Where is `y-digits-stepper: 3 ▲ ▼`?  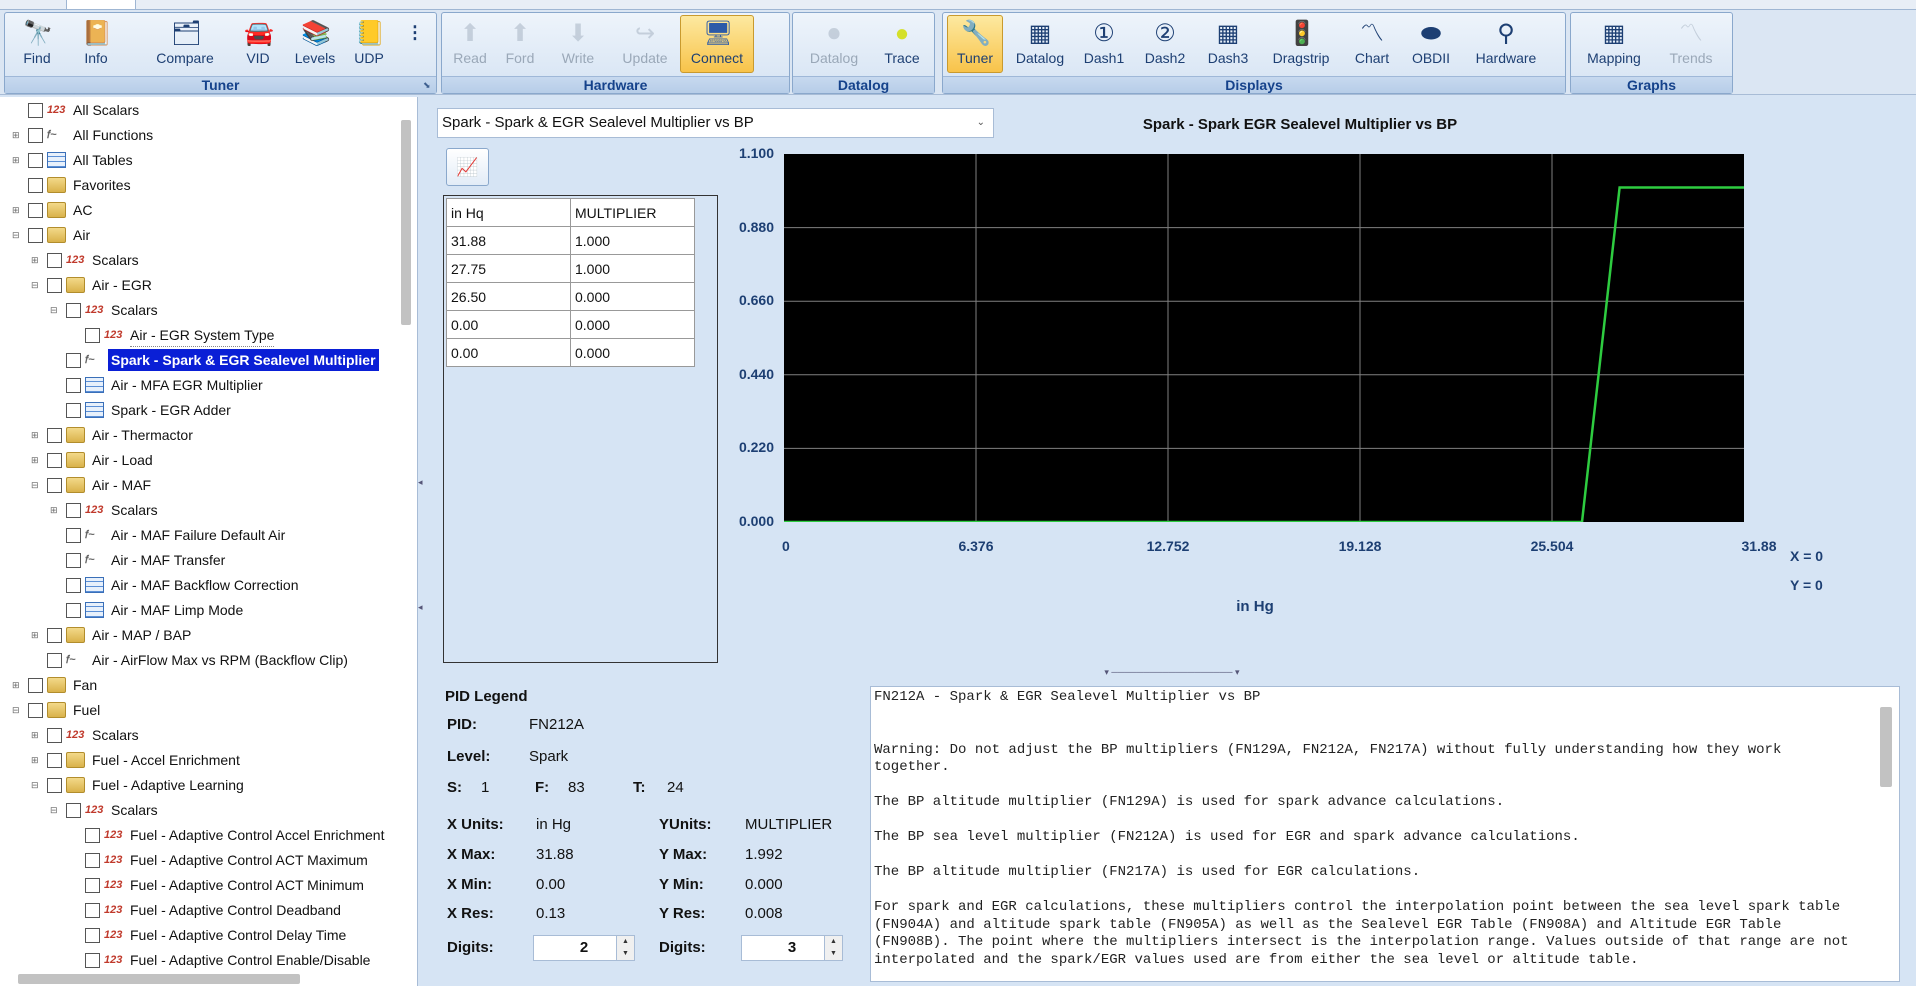 y-digits-stepper: 3 ▲ ▼ is located at coordinates (792, 948).